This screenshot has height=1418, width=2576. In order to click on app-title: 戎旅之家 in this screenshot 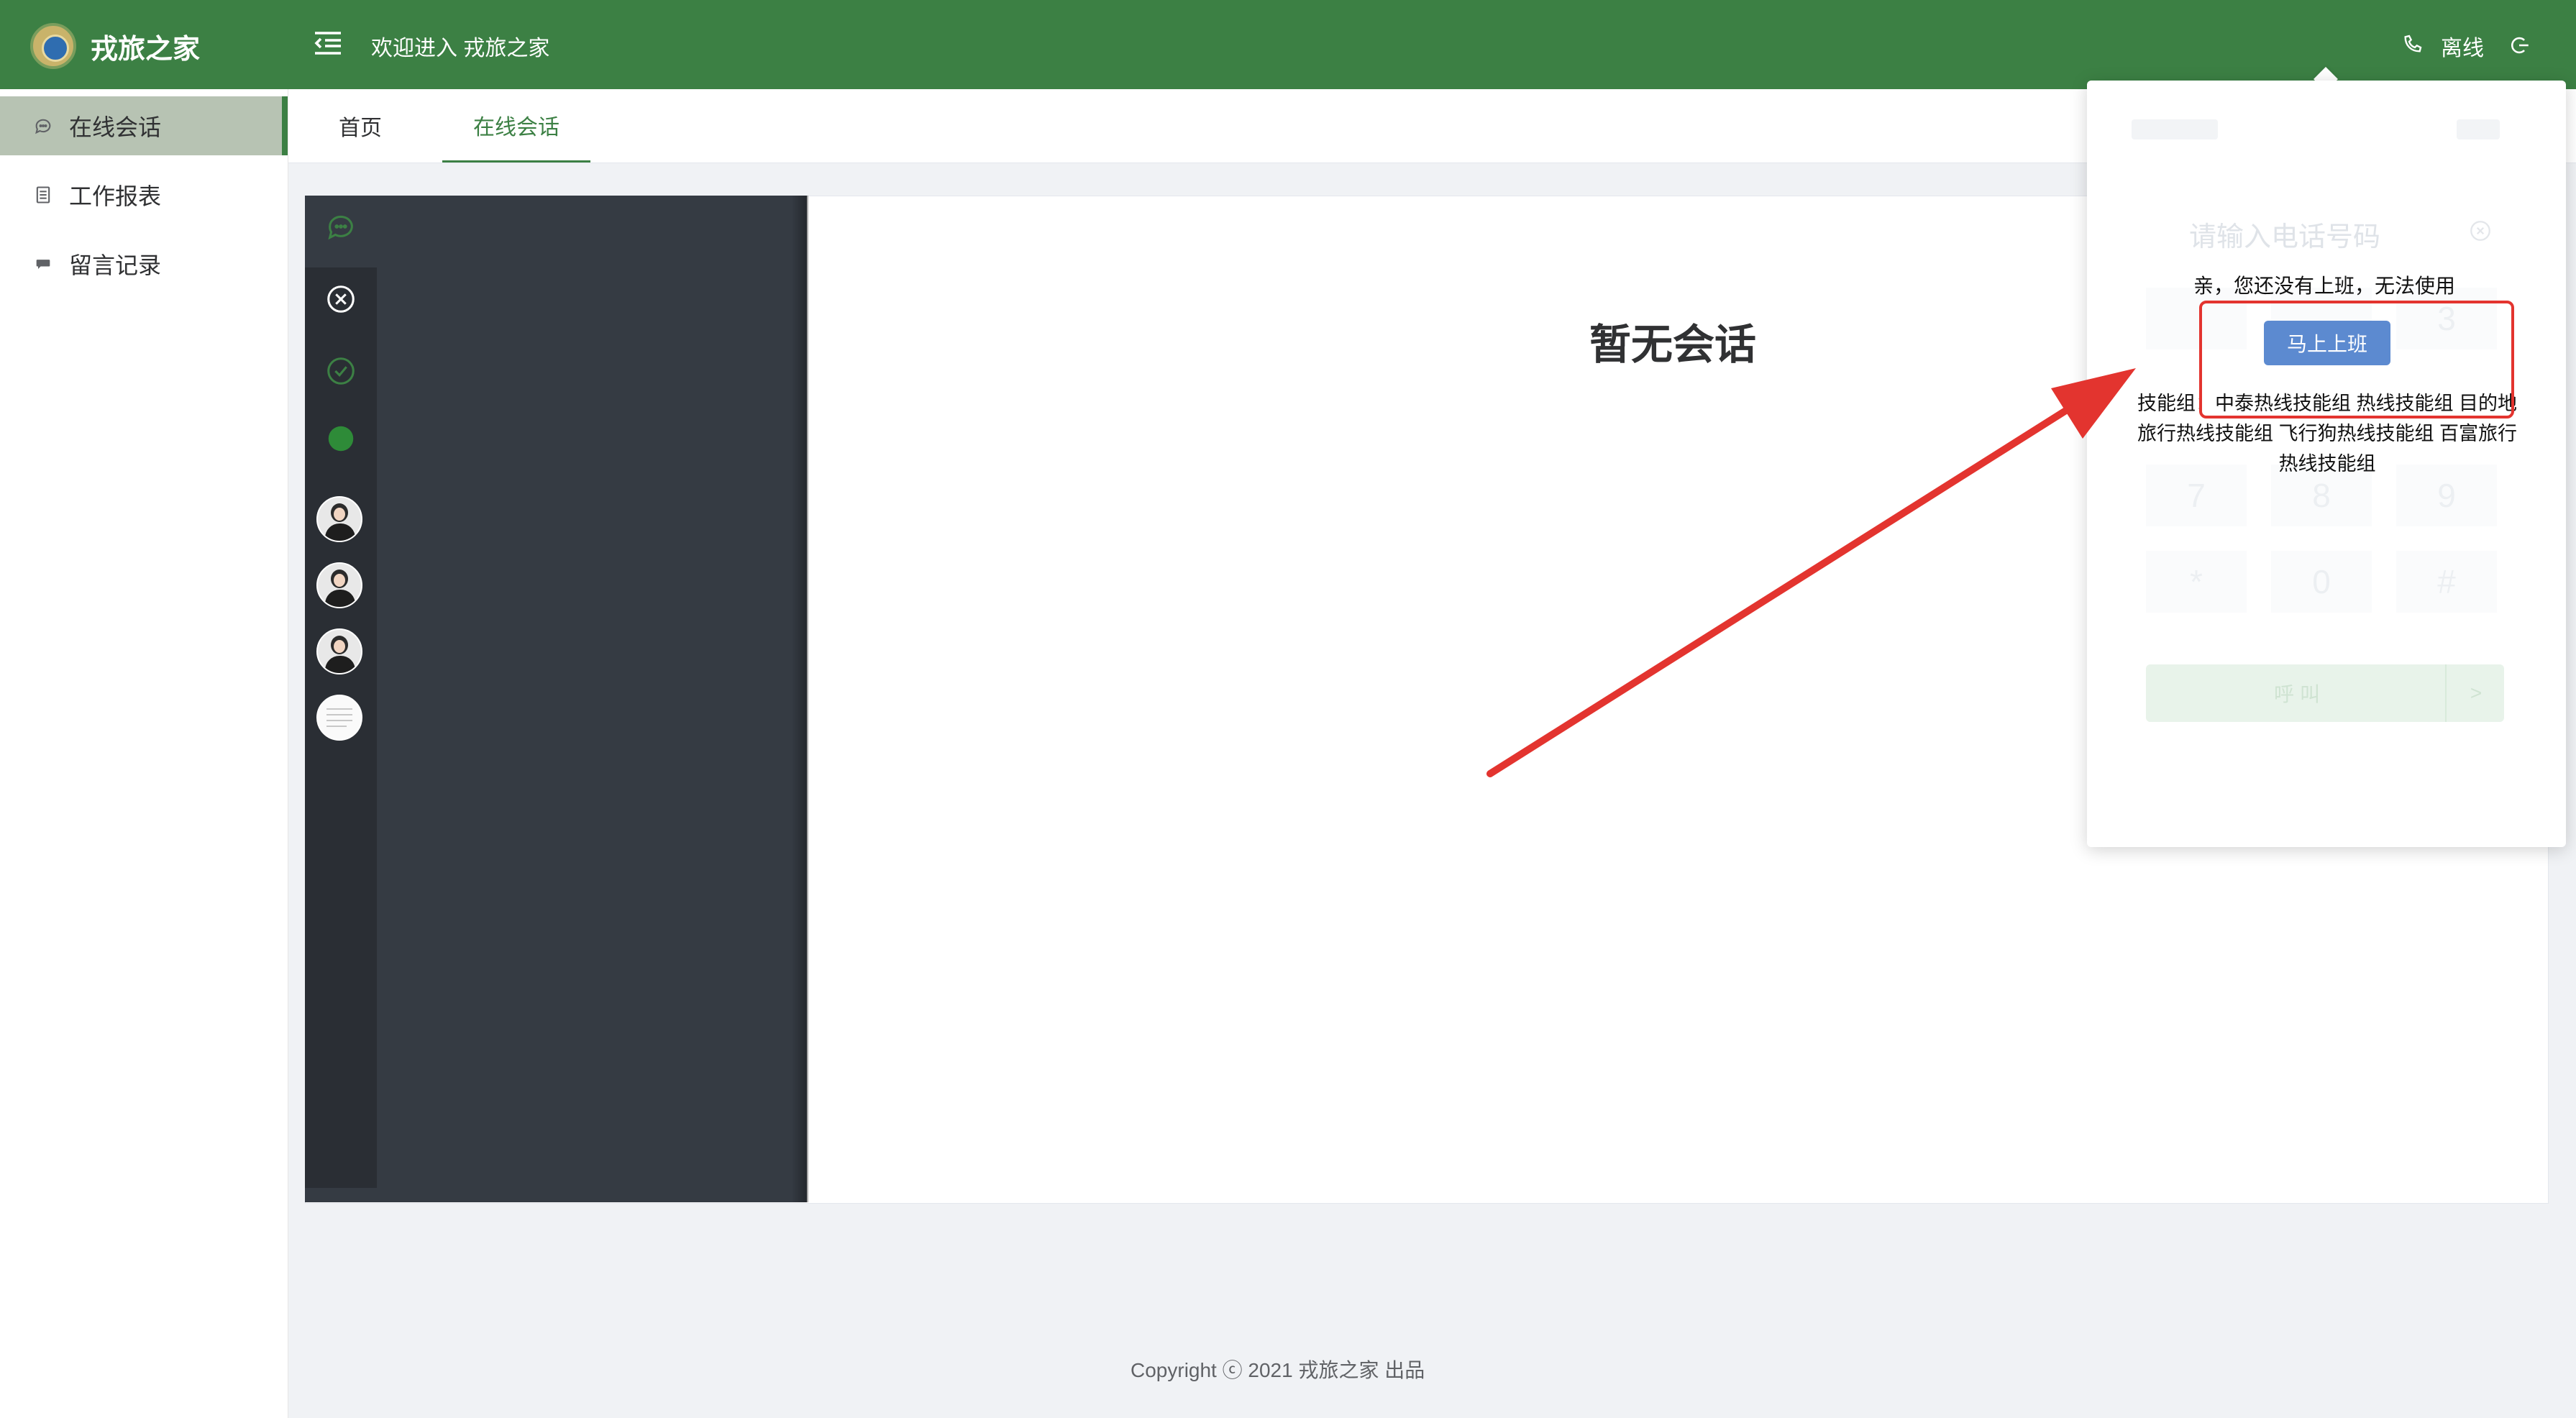, I will do `click(146, 49)`.